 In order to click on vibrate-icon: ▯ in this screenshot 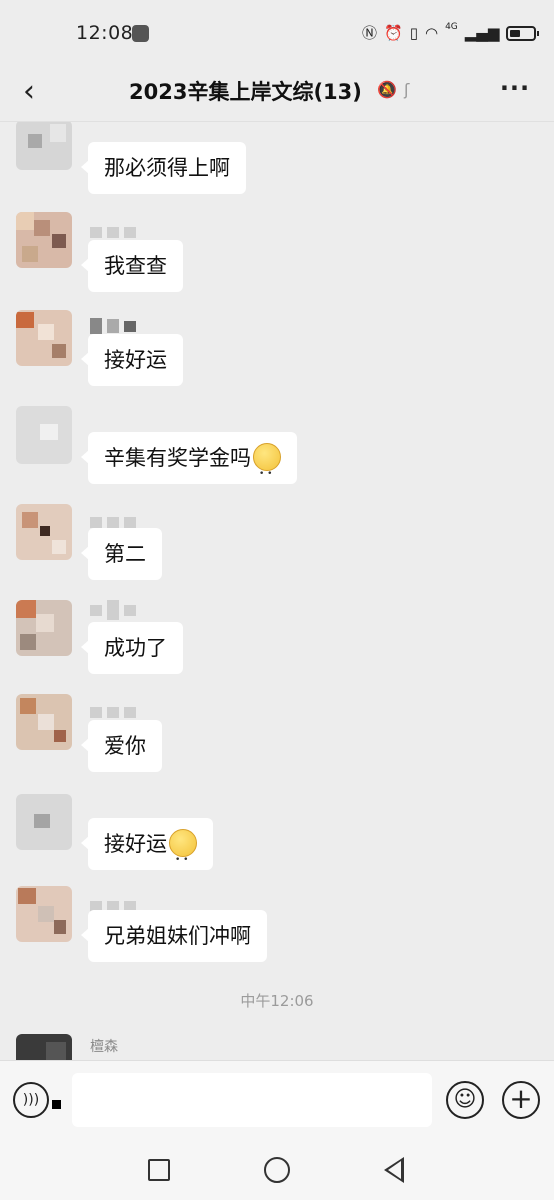, I will do `click(413, 33)`.